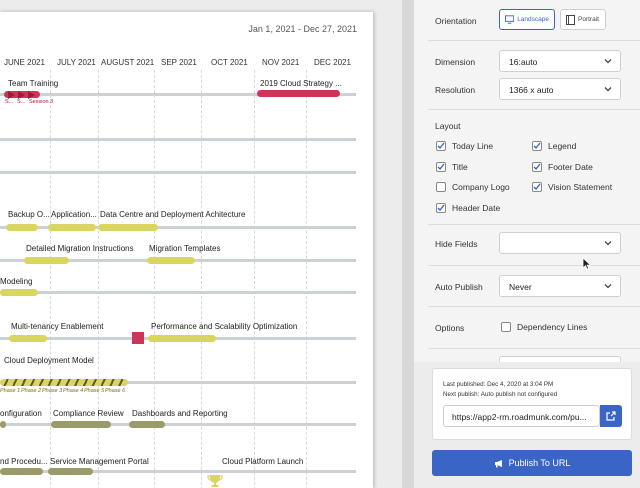  I want to click on checkbox-label: Title, so click(460, 167).